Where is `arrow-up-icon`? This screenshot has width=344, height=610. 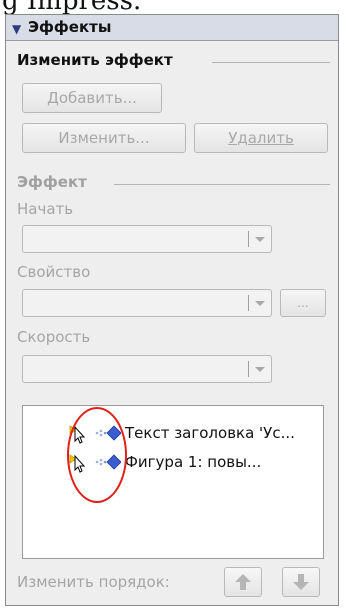 arrow-up-icon is located at coordinates (243, 582).